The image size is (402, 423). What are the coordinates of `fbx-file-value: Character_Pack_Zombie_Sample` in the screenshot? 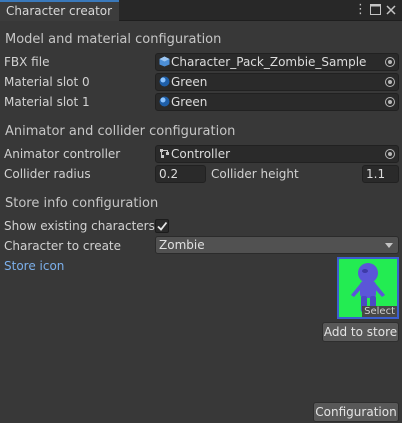 It's located at (269, 62).